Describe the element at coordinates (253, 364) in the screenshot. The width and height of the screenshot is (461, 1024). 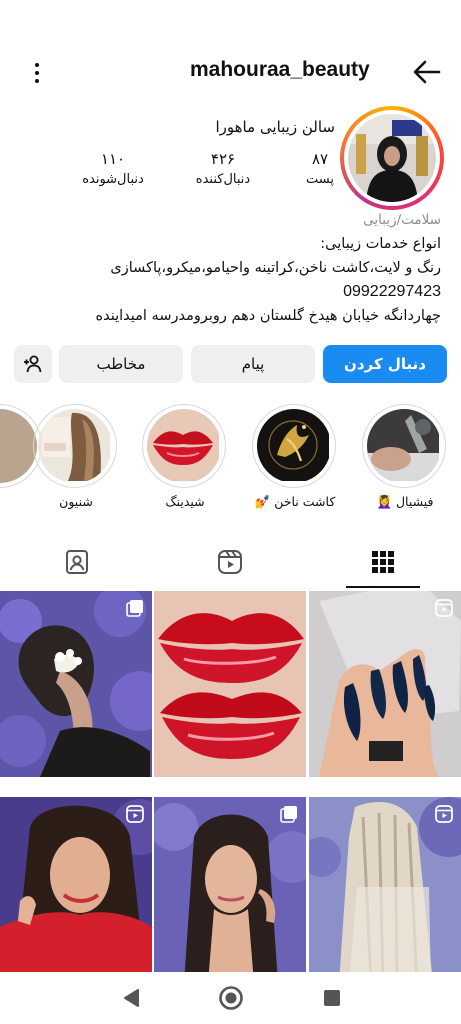
I see `message-button: پیام` at that location.